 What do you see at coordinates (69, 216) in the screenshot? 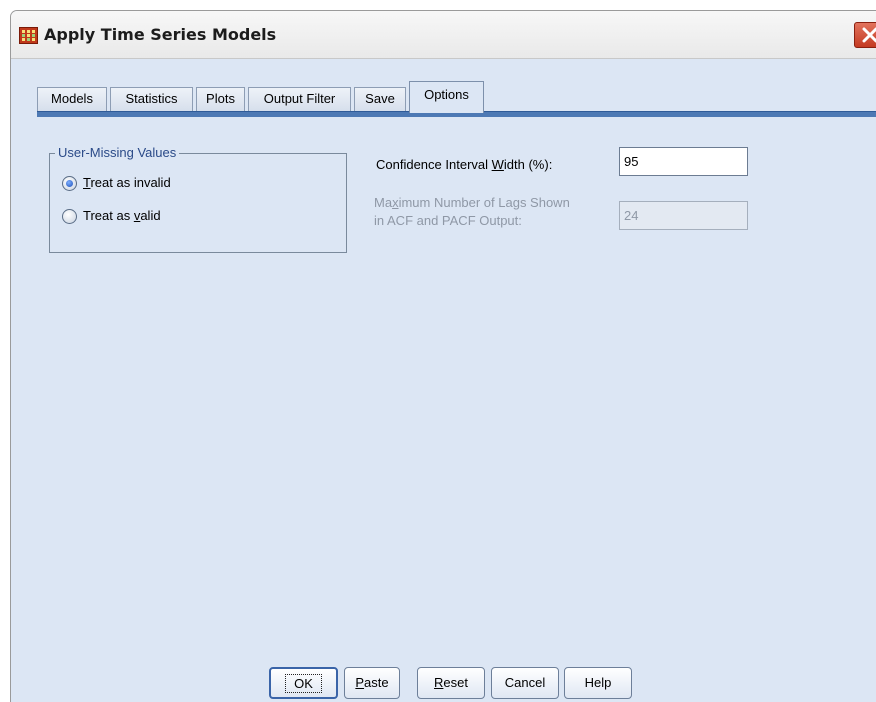
I see `radio-unselected-icon` at bounding box center [69, 216].